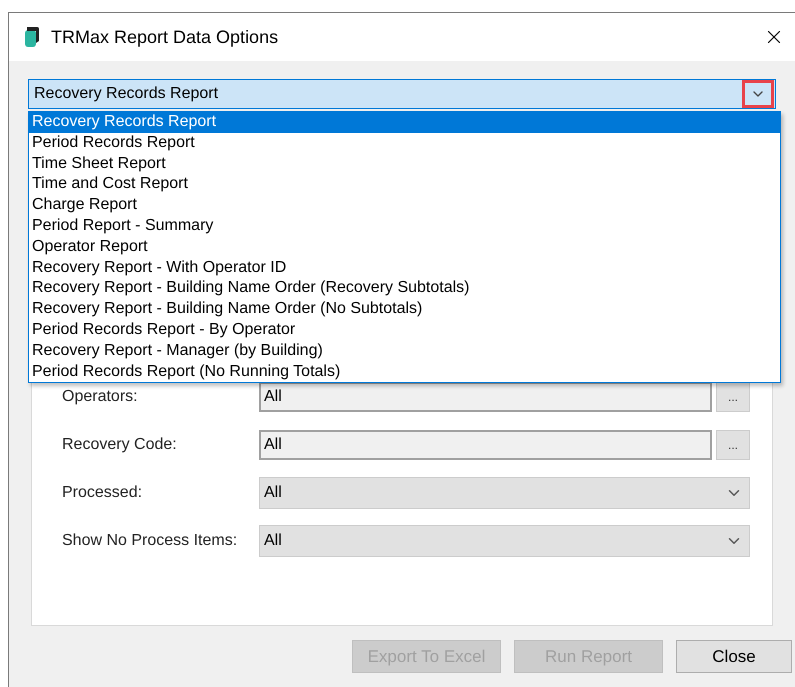 The height and width of the screenshot is (687, 795). I want to click on field-label: Processed:, so click(103, 493).